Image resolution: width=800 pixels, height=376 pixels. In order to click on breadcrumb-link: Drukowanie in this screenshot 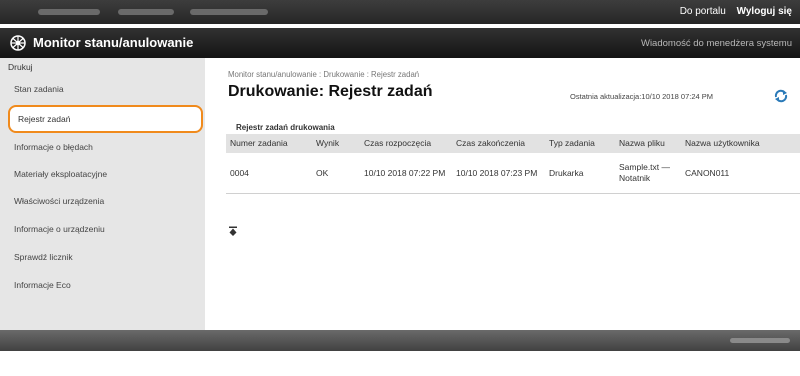, I will do `click(343, 74)`.